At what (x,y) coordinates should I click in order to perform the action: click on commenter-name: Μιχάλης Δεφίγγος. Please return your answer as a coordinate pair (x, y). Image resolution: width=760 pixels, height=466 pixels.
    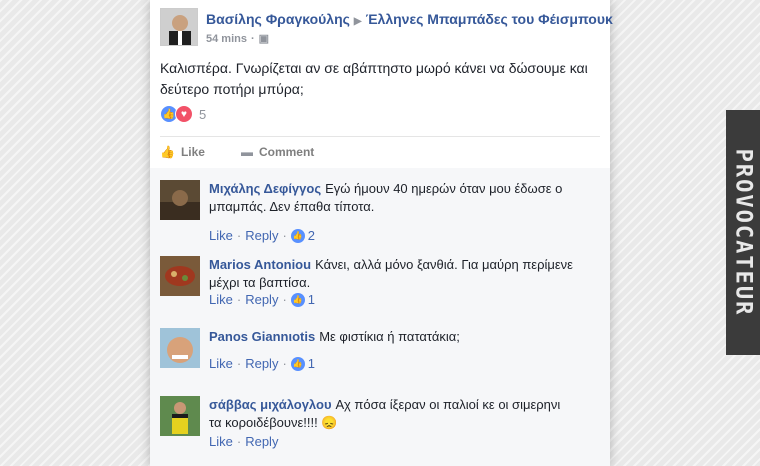
    Looking at the image, I should click on (265, 188).